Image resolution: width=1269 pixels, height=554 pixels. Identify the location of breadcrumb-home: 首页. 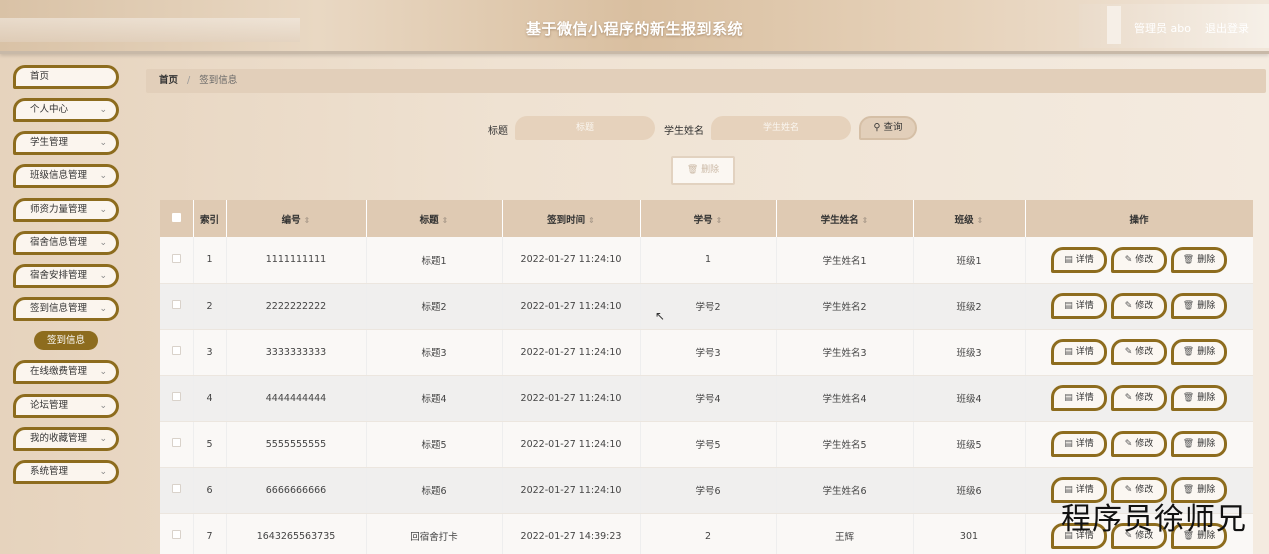
(168, 80).